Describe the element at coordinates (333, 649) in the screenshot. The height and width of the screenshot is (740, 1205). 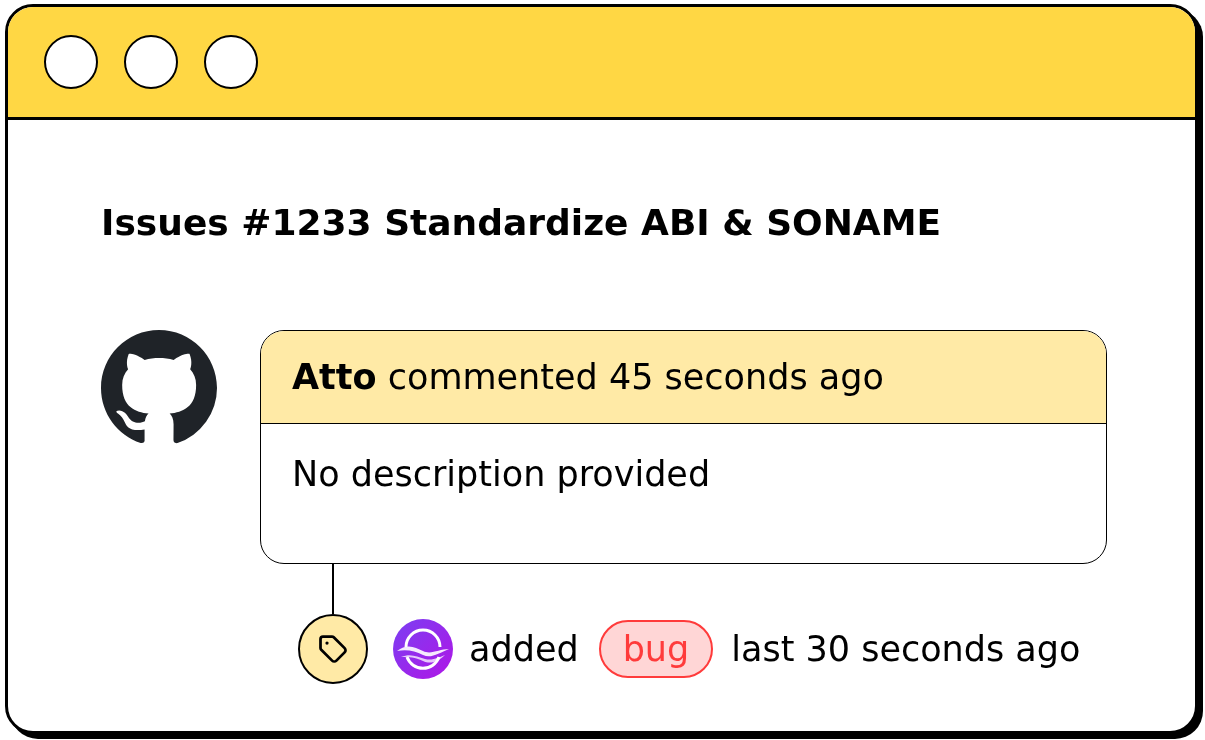
I see `tag-icon` at that location.